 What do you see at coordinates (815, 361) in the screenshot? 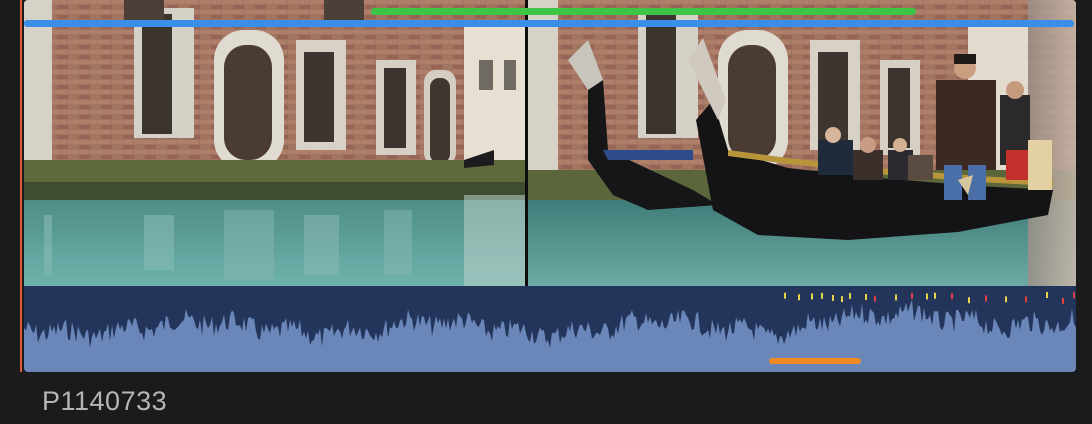
I see `keyword-marker` at bounding box center [815, 361].